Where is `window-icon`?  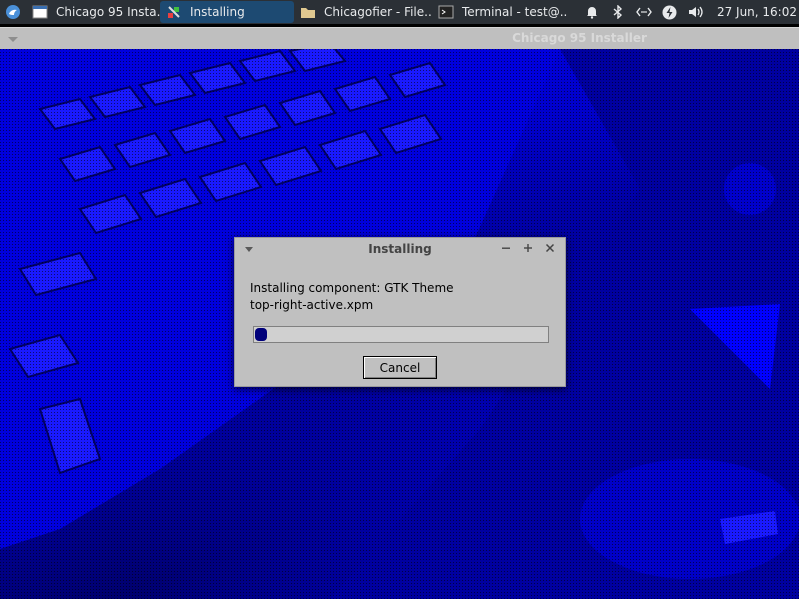 window-icon is located at coordinates (40, 12).